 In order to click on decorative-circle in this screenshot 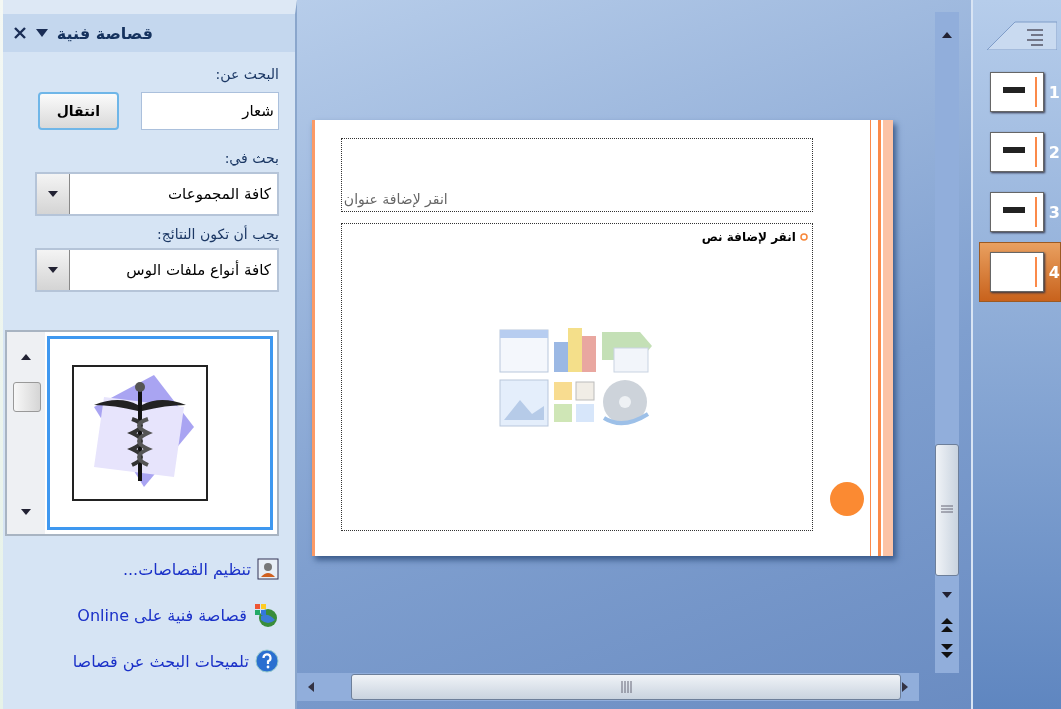, I will do `click(846, 499)`.